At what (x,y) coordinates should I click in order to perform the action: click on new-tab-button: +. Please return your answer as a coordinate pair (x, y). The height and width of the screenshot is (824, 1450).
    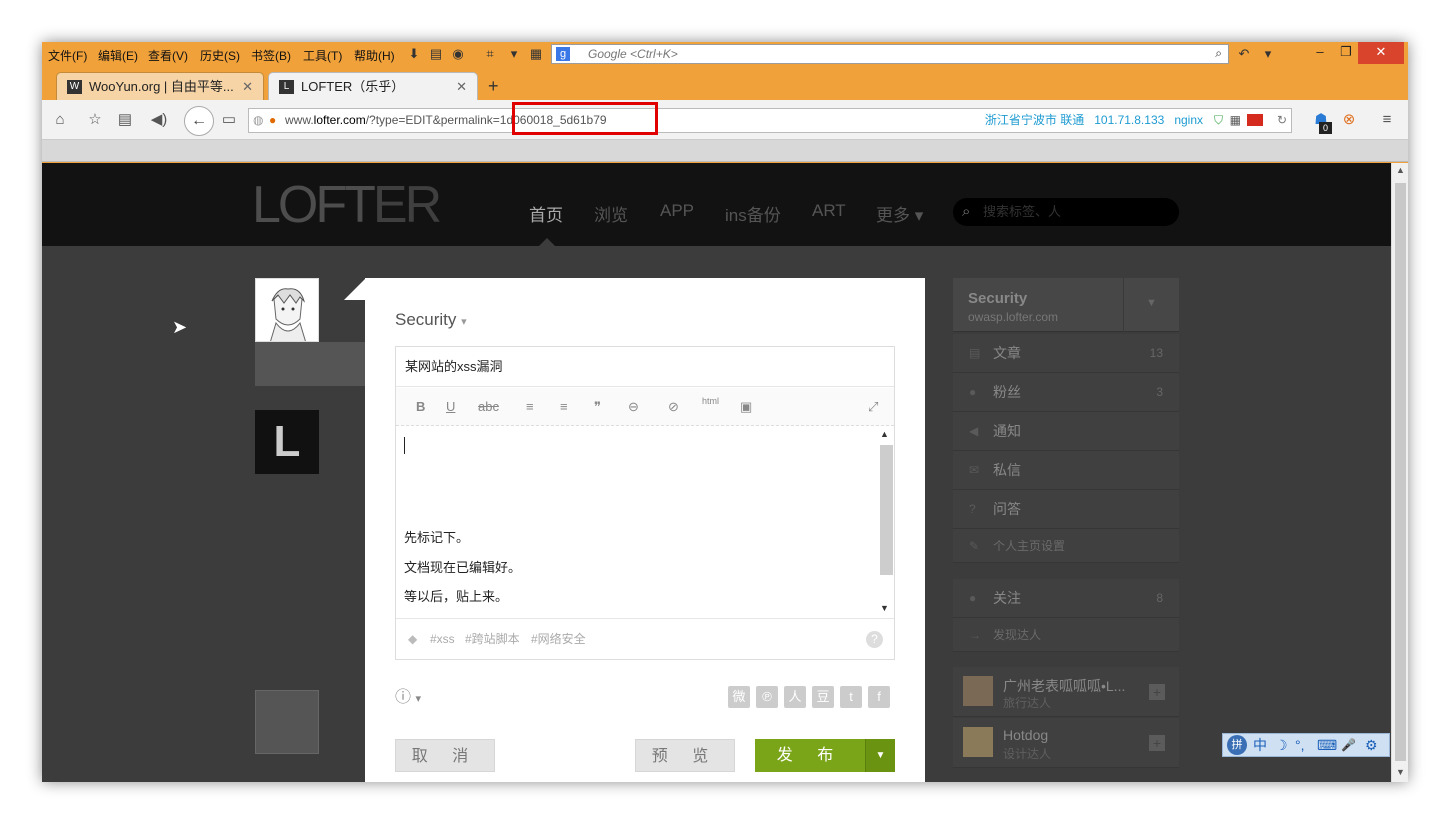
    Looking at the image, I should click on (493, 86).